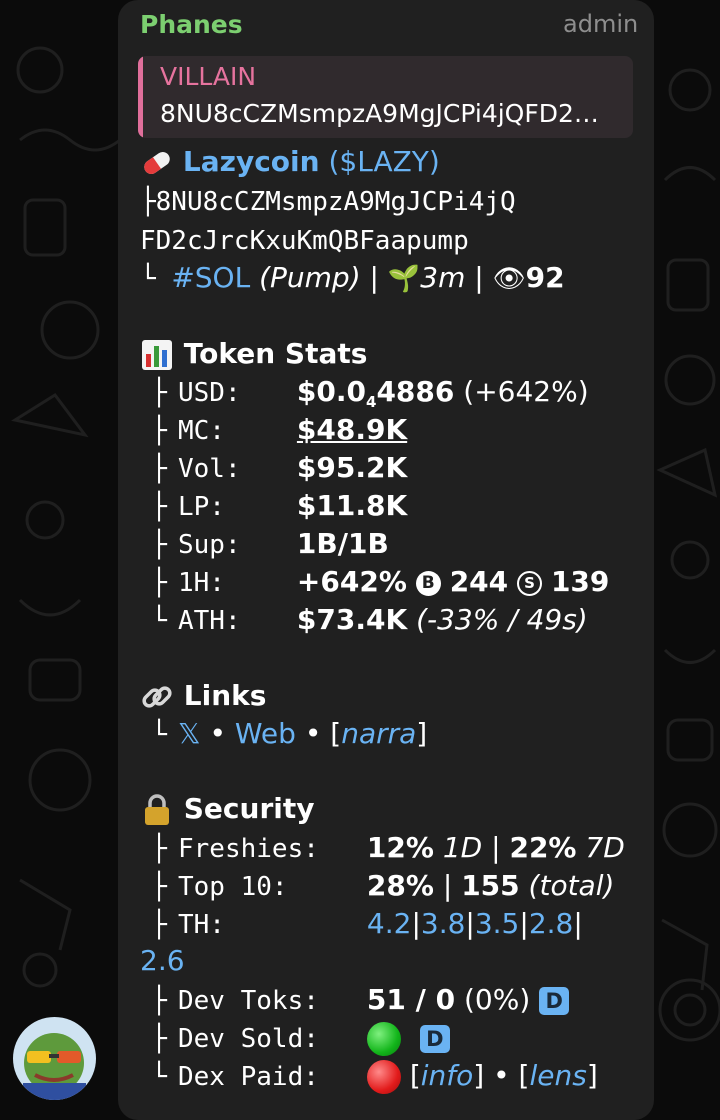 This screenshot has width=720, height=1120. I want to click on chain-hashtag: #SOL, so click(210, 277).